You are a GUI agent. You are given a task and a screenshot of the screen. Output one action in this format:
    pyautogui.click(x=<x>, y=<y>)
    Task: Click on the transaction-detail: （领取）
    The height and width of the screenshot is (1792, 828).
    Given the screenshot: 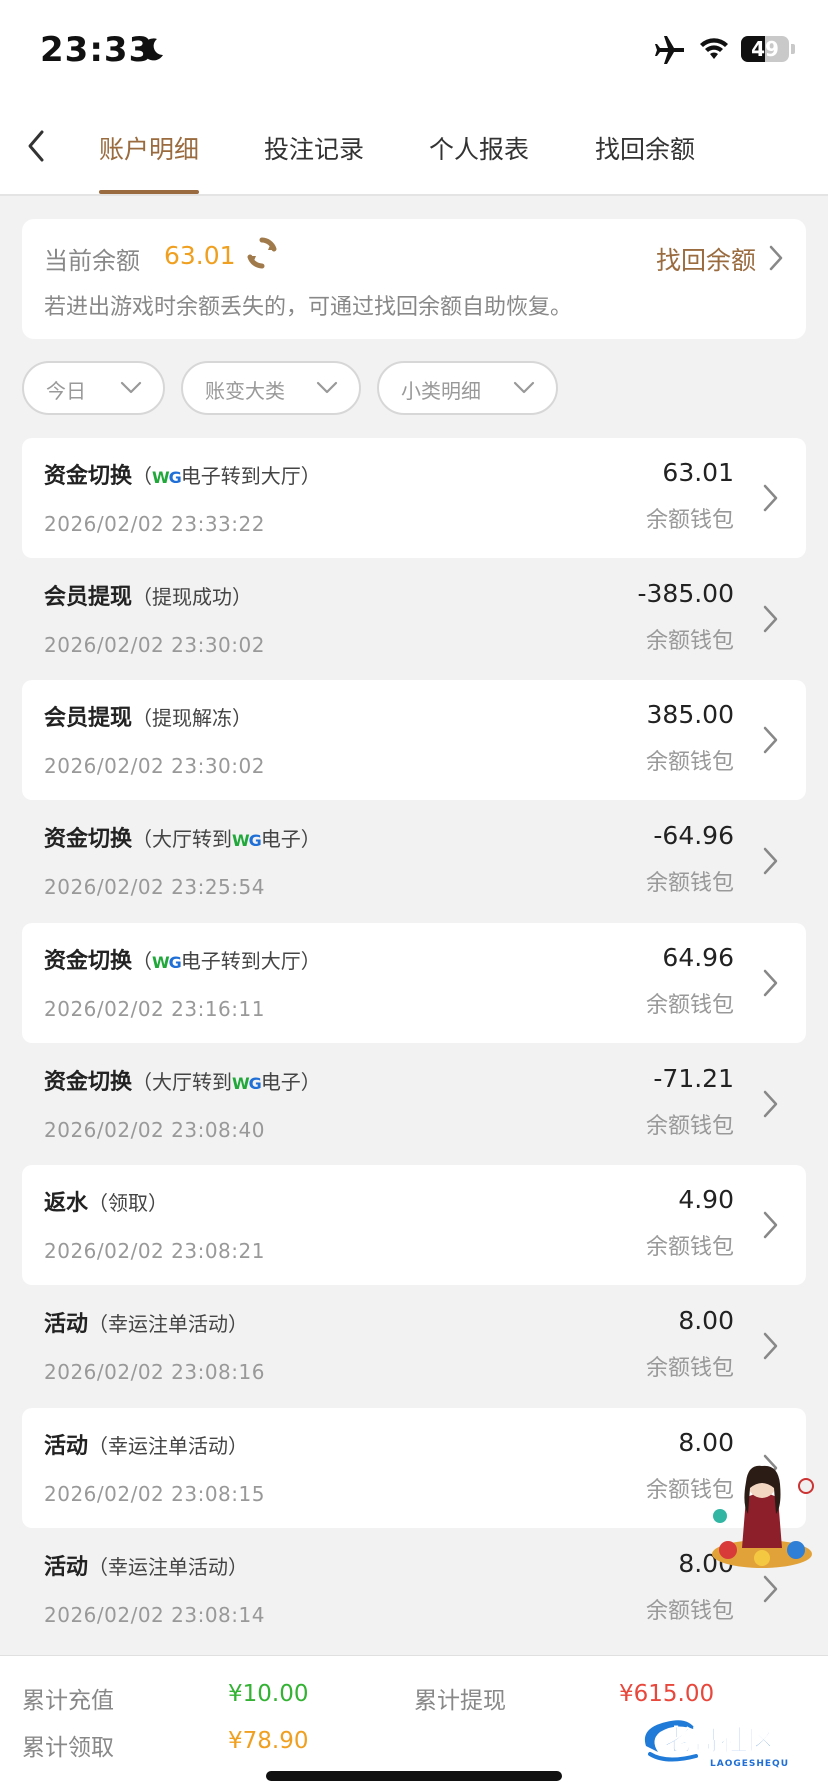 What is the action you would take?
    pyautogui.click(x=128, y=1203)
    